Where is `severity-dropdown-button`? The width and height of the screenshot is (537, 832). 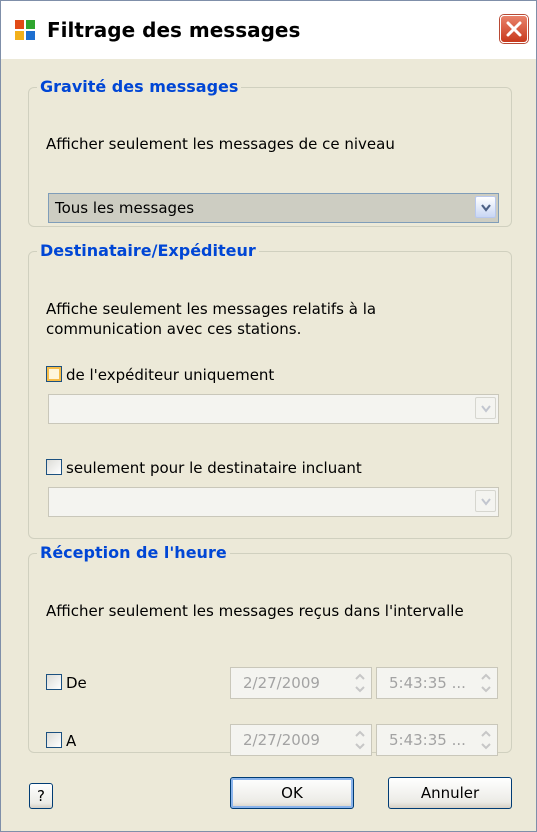
severity-dropdown-button is located at coordinates (485, 207).